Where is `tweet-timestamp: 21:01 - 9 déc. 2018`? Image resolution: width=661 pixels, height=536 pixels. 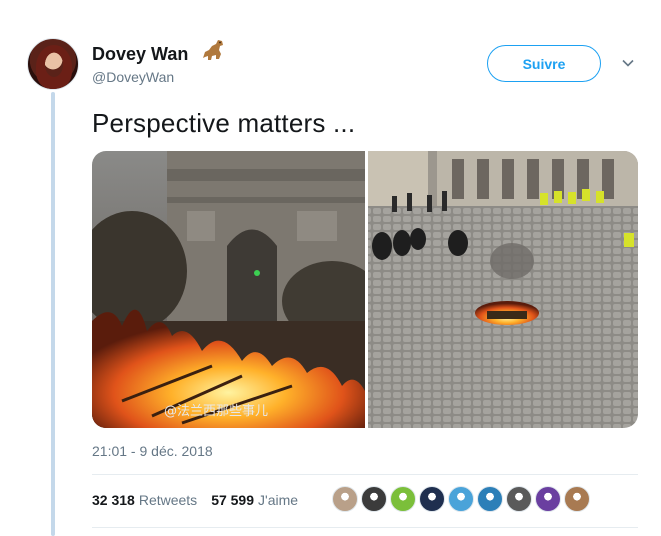
tweet-timestamp: 21:01 - 9 déc. 2018 is located at coordinates (152, 451).